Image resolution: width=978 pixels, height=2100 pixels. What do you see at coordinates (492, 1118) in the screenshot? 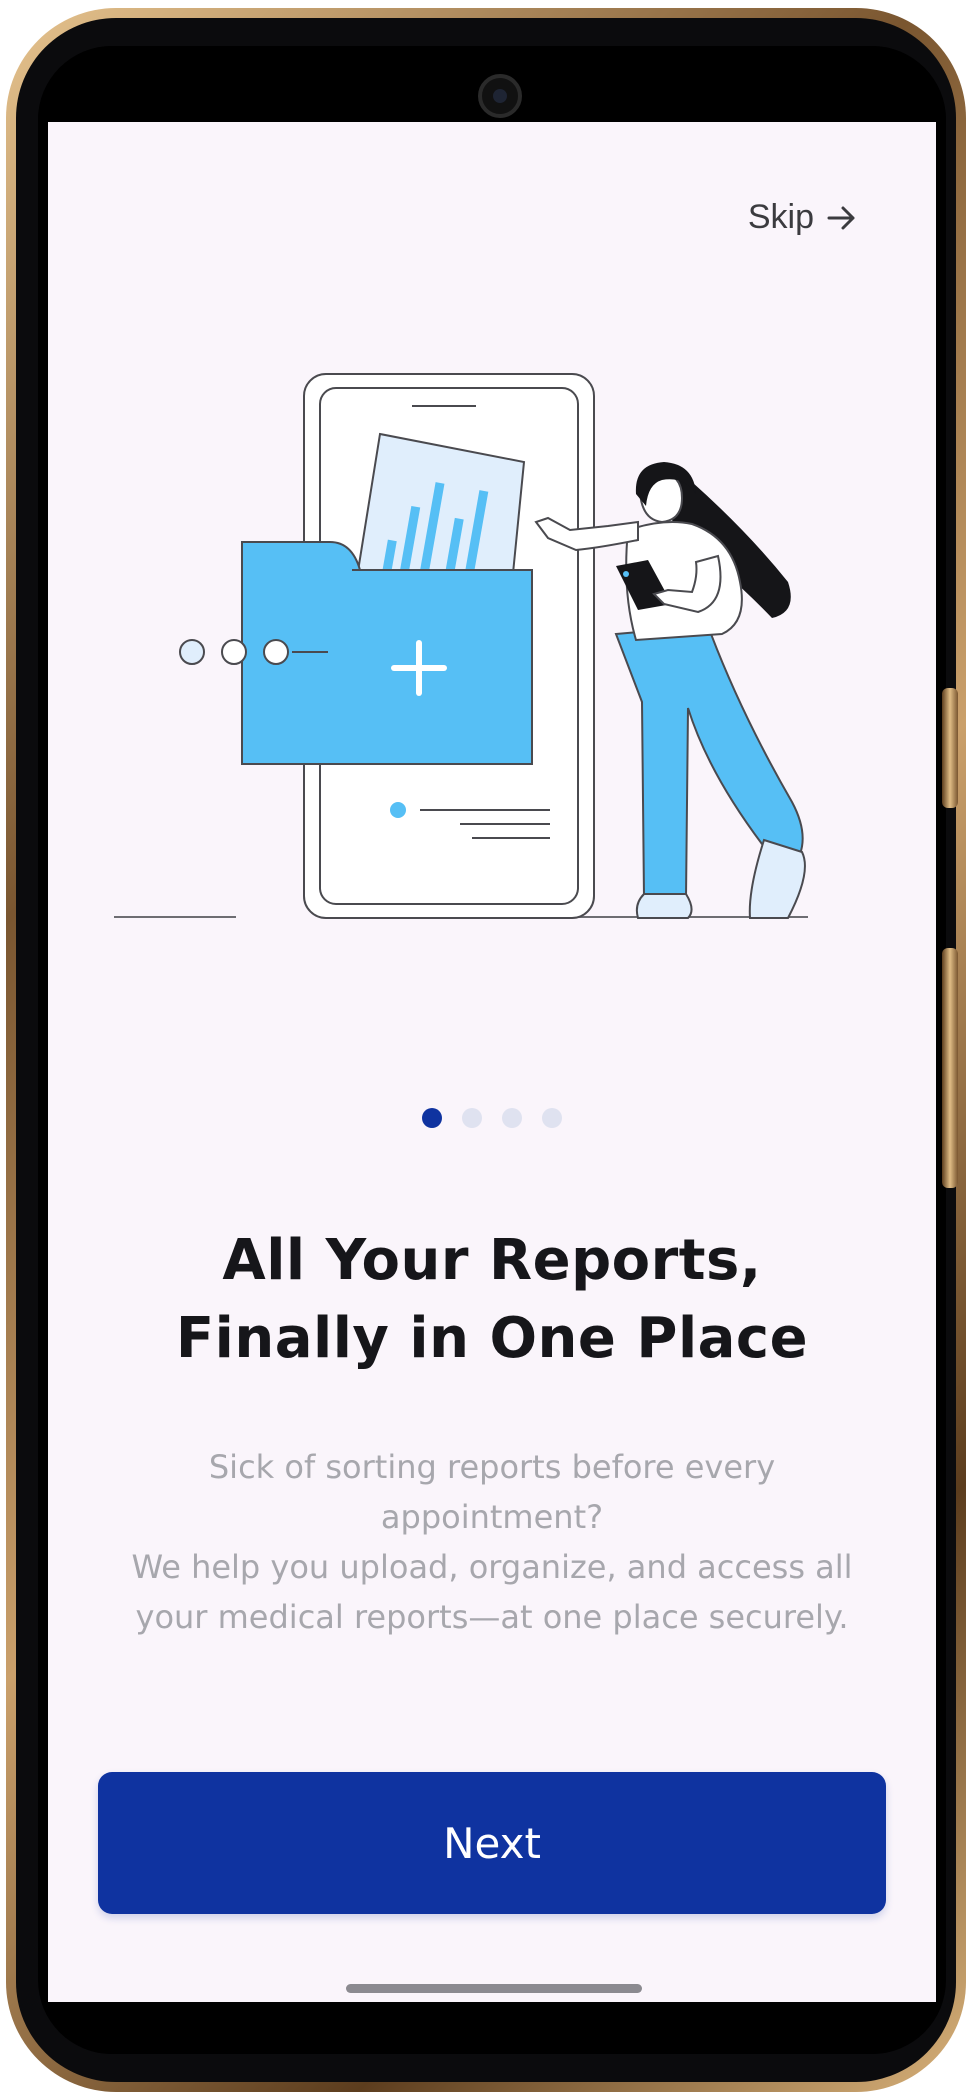
I see `page-indicator` at bounding box center [492, 1118].